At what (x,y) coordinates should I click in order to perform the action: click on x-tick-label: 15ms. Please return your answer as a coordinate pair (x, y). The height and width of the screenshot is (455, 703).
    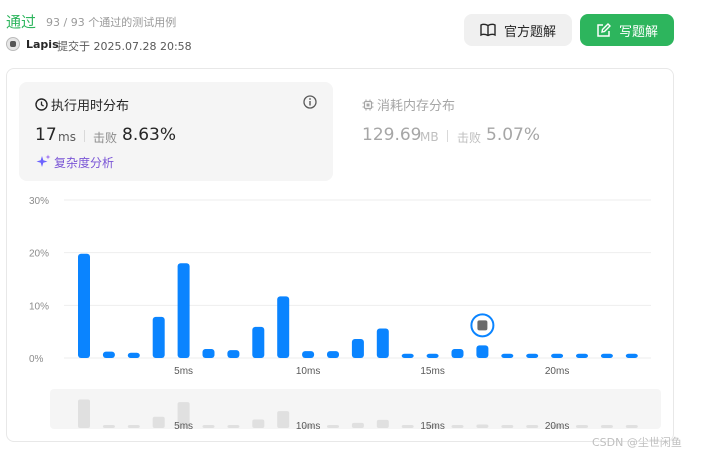
    Looking at the image, I should click on (432, 371).